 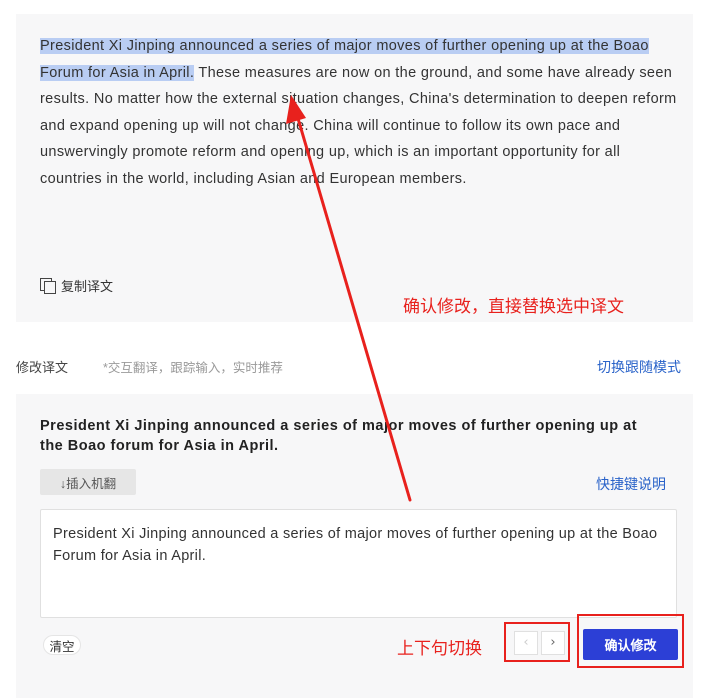 What do you see at coordinates (48, 286) in the screenshot?
I see `copy-icon` at bounding box center [48, 286].